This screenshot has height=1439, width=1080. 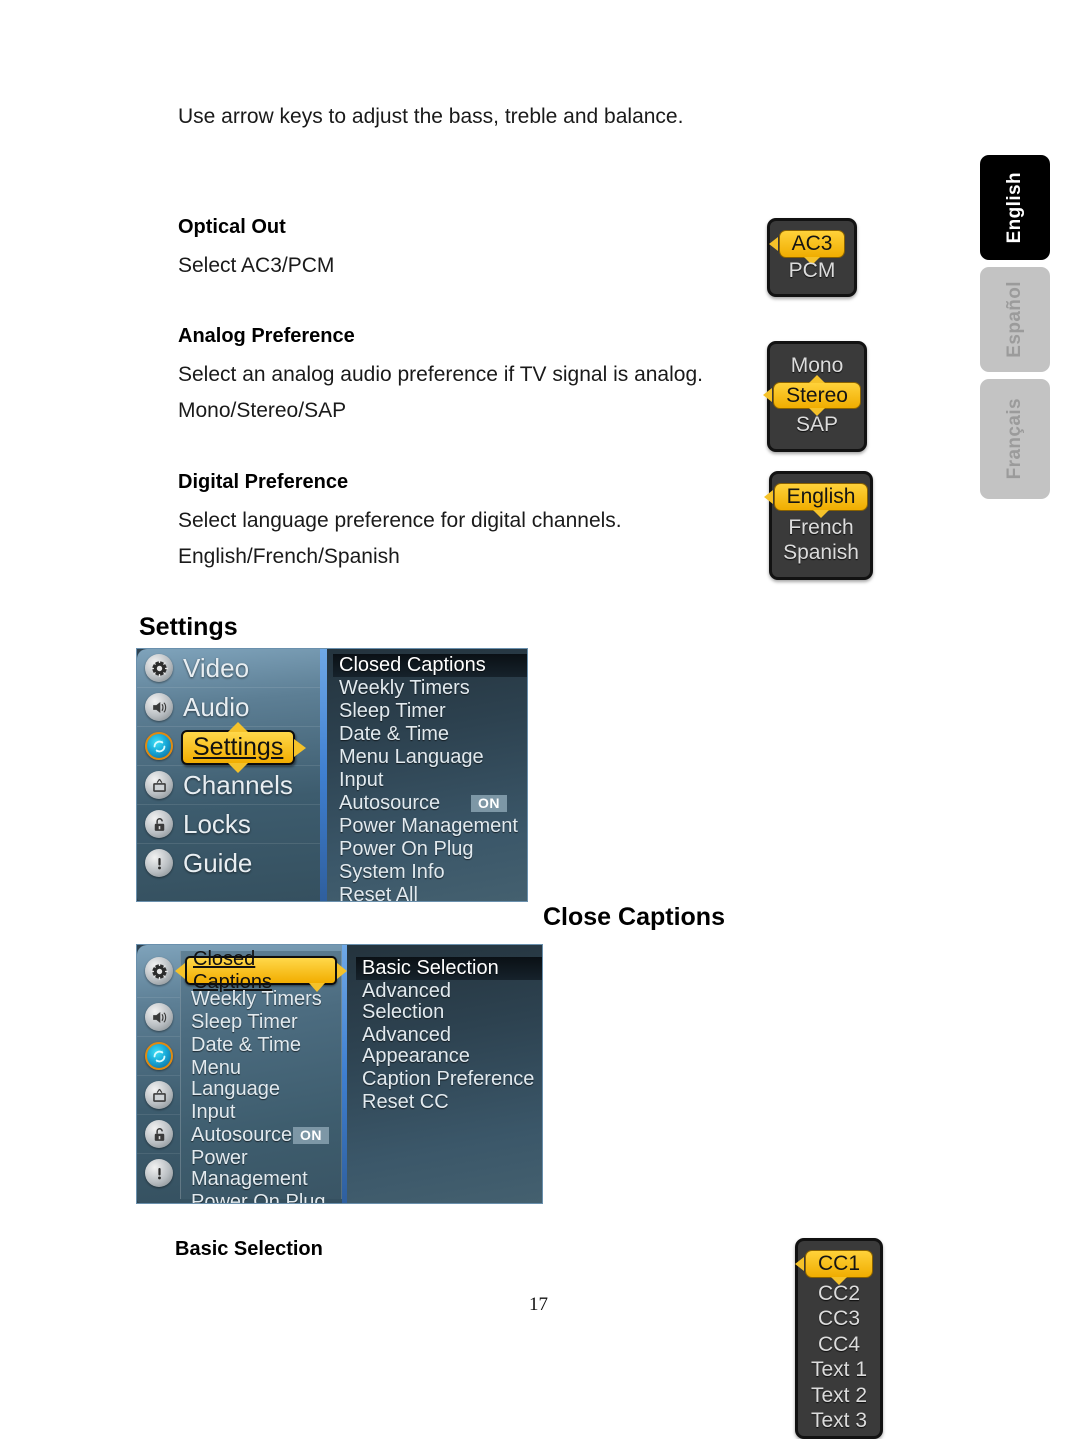 I want to click on osd-cc-icon-slot-settings, so click(x=159, y=1056).